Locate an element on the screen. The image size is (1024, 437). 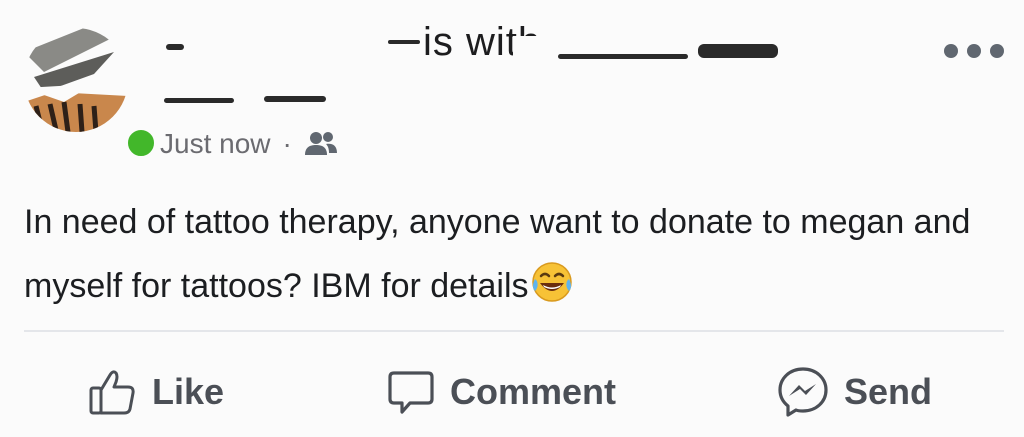
post-header: is with is located at coordinates (558, 45).